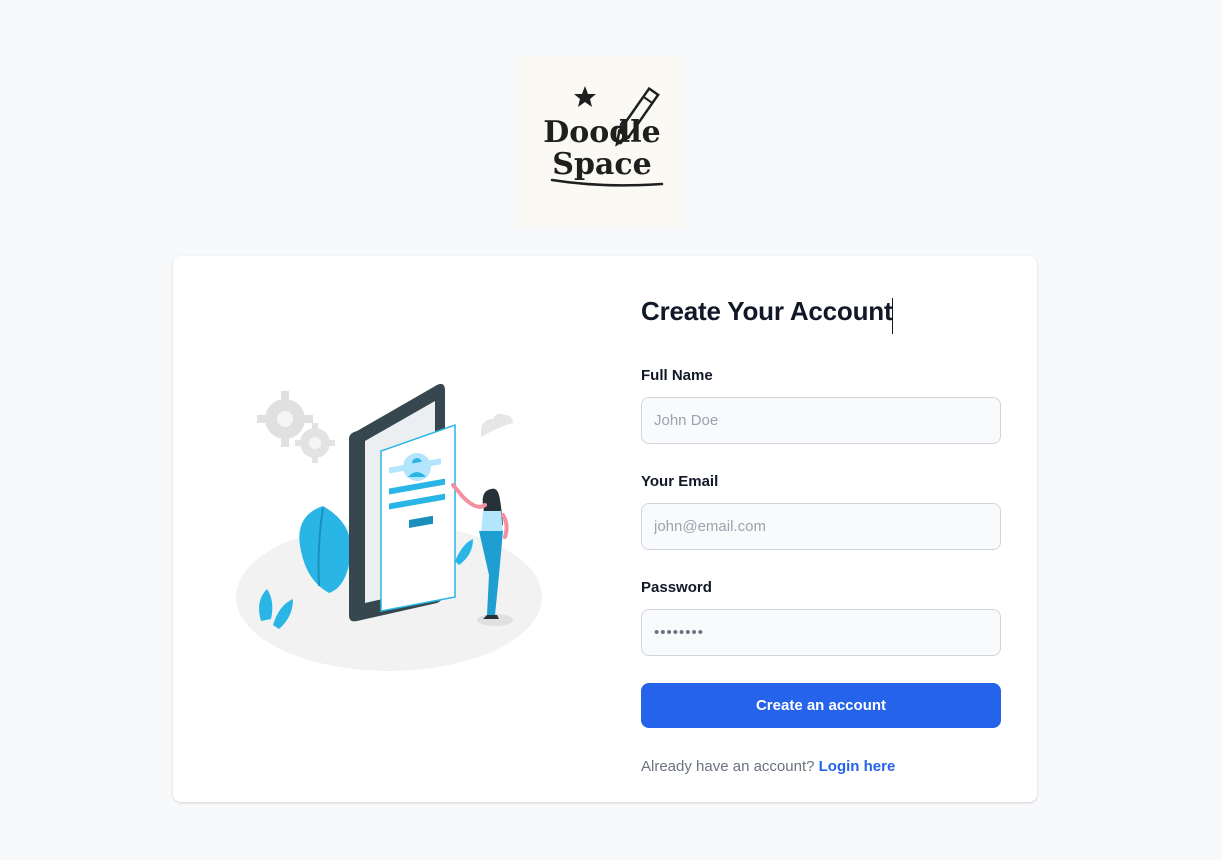 The height and width of the screenshot is (860, 1222). What do you see at coordinates (389, 527) in the screenshot?
I see `phone-signup-illustration-icon` at bounding box center [389, 527].